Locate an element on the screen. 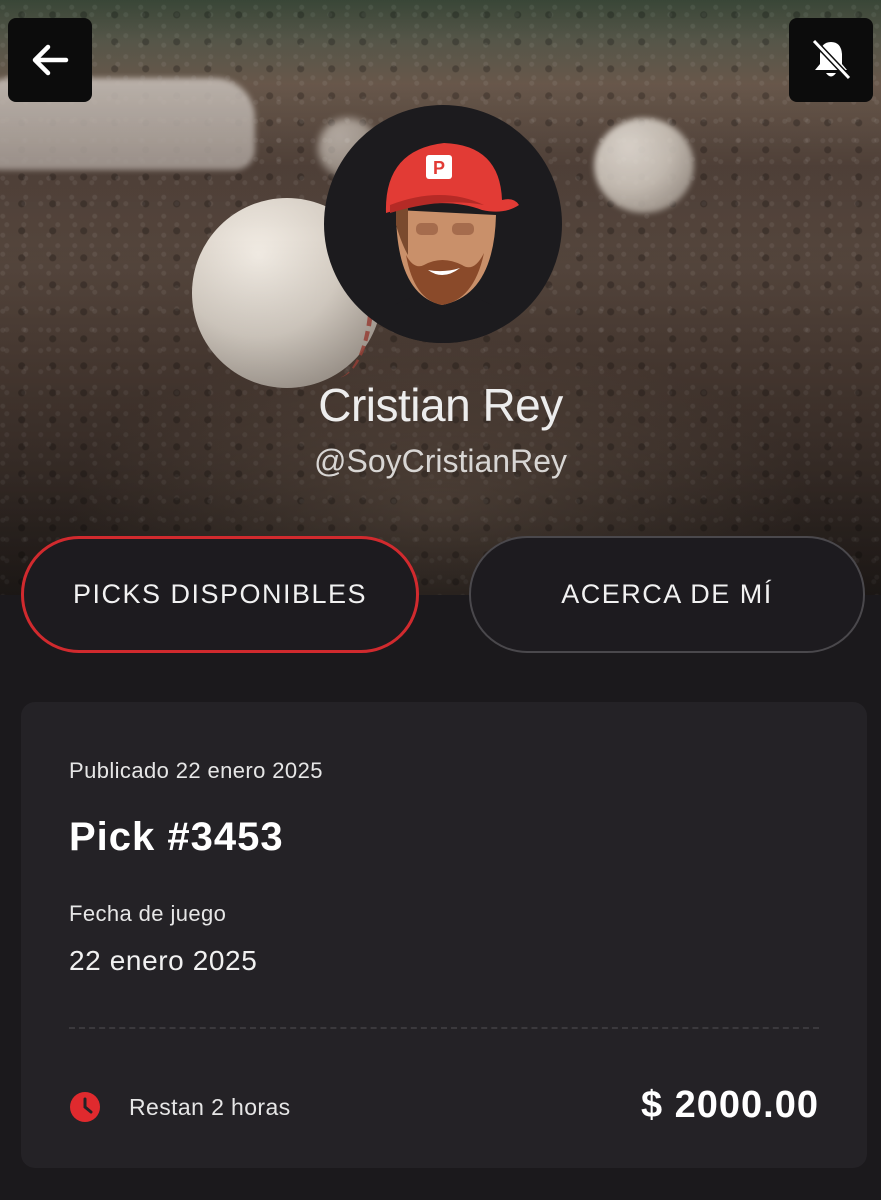 The height and width of the screenshot is (1200, 881). back-button is located at coordinates (50, 60).